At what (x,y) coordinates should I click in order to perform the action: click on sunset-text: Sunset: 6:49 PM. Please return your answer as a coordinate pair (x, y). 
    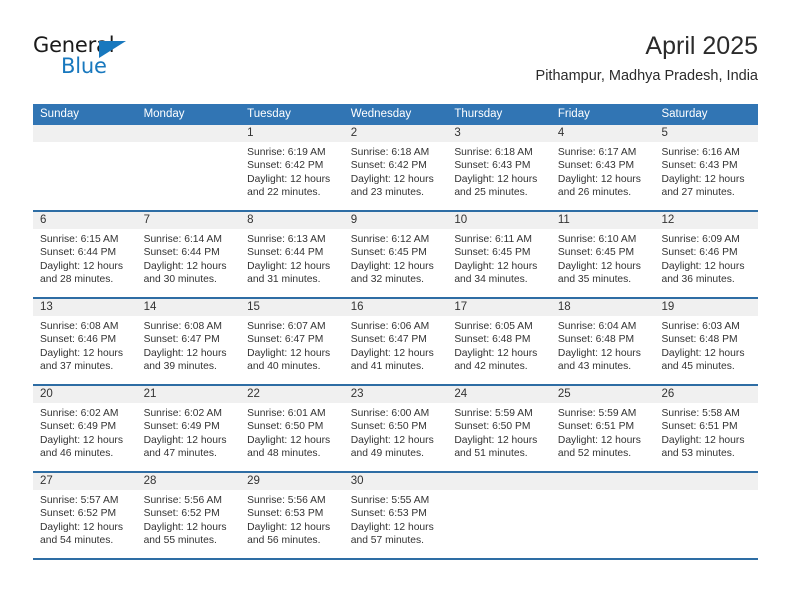
    Looking at the image, I should click on (181, 427).